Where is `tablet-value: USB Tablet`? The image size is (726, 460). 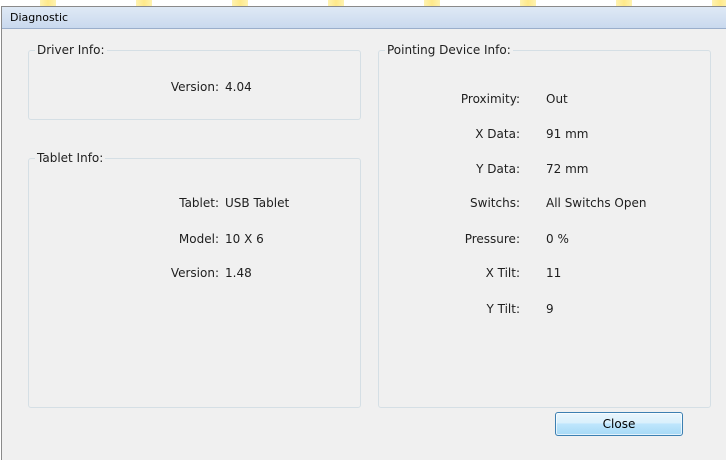
tablet-value: USB Tablet is located at coordinates (257, 203).